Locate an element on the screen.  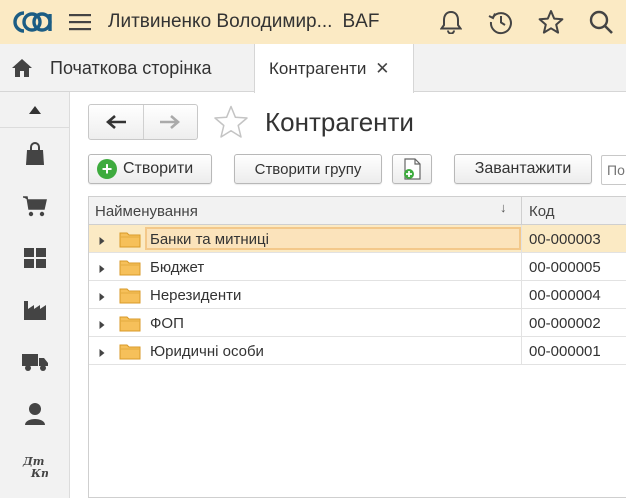
bell-icon is located at coordinates (451, 22).